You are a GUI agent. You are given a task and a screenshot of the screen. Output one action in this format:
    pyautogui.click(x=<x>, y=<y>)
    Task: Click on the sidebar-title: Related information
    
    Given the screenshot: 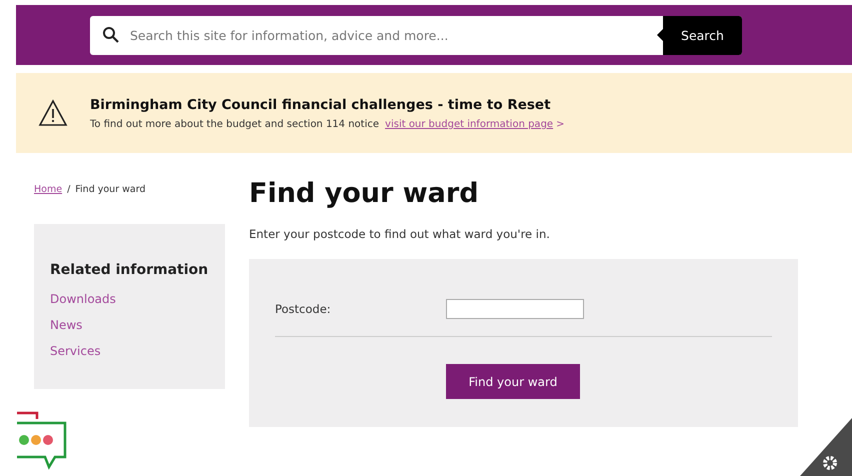 What is the action you would take?
    pyautogui.click(x=129, y=270)
    